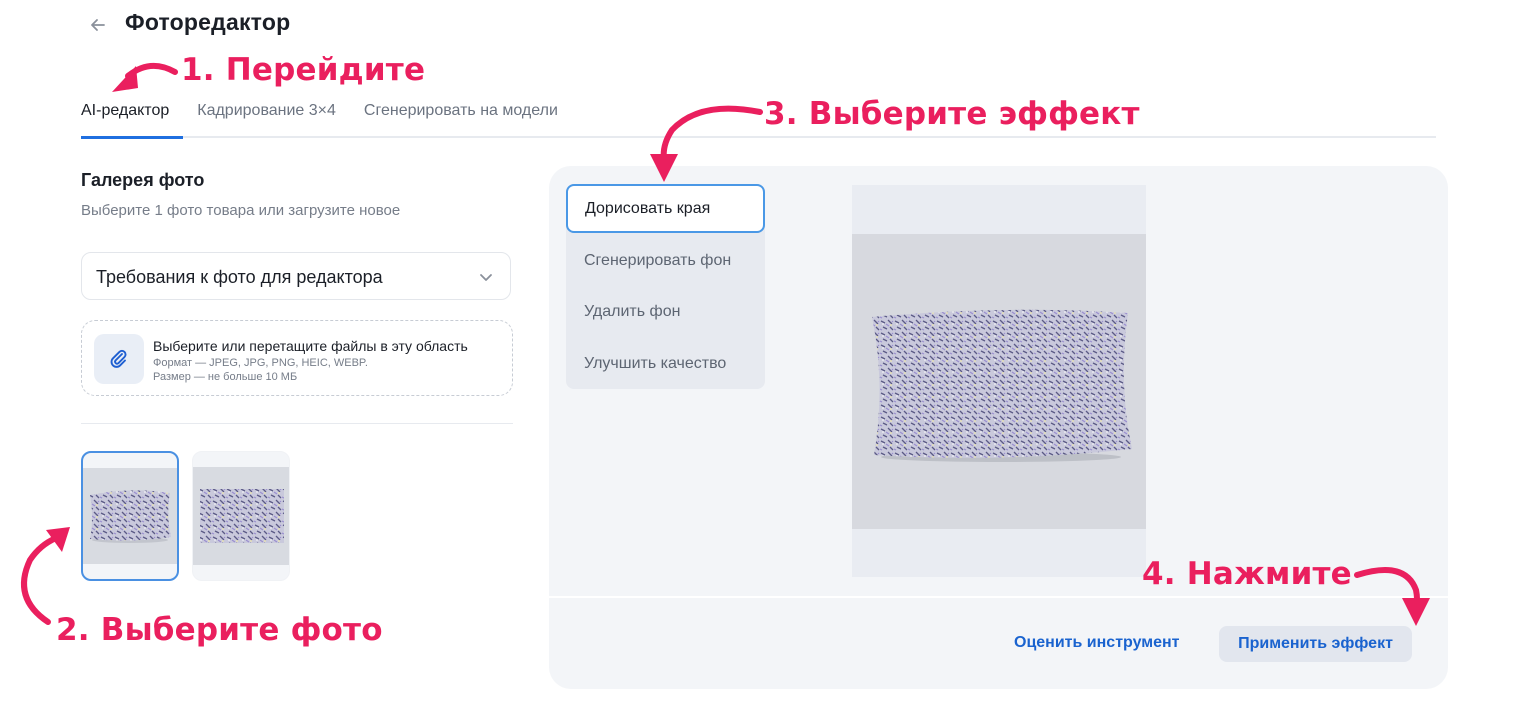  What do you see at coordinates (711, 134) in the screenshot?
I see `arrow-3-icon` at bounding box center [711, 134].